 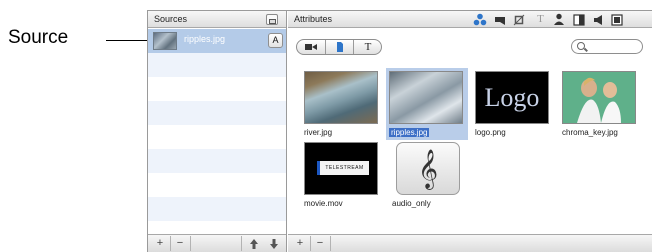 I want to click on telestream-banner: TELESTREAM, so click(x=343, y=168).